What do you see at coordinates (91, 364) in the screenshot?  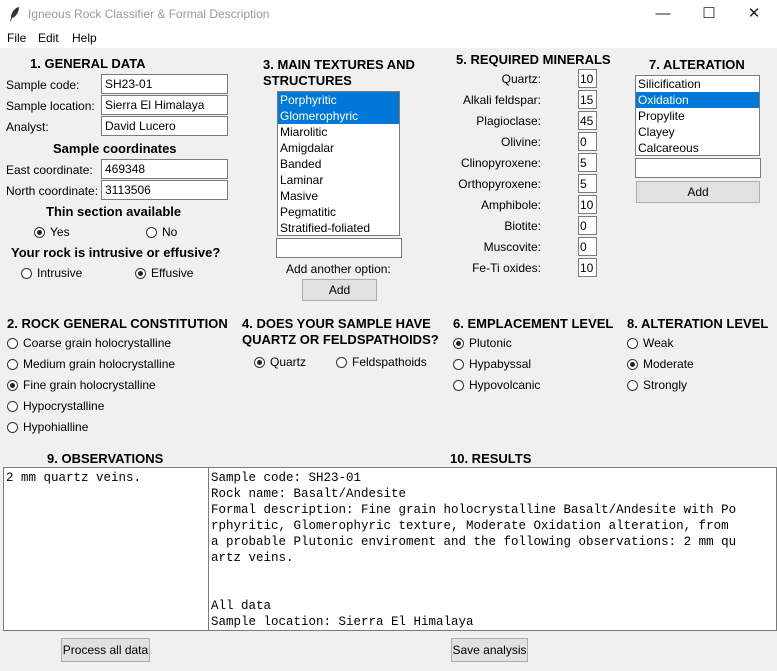 I see `constitution-radio: Medium grain holocrystalline` at bounding box center [91, 364].